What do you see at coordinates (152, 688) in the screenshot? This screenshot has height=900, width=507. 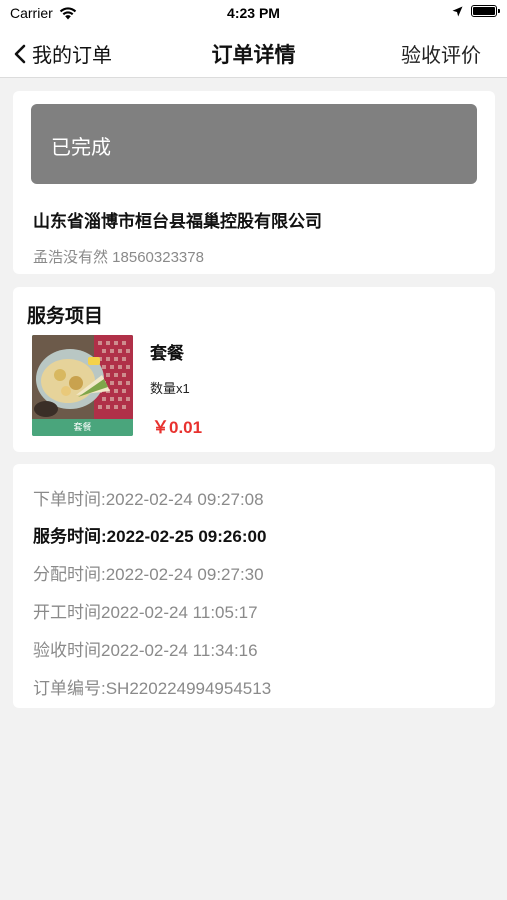 I see `order-number: 订单编号:SH220224994954513` at bounding box center [152, 688].